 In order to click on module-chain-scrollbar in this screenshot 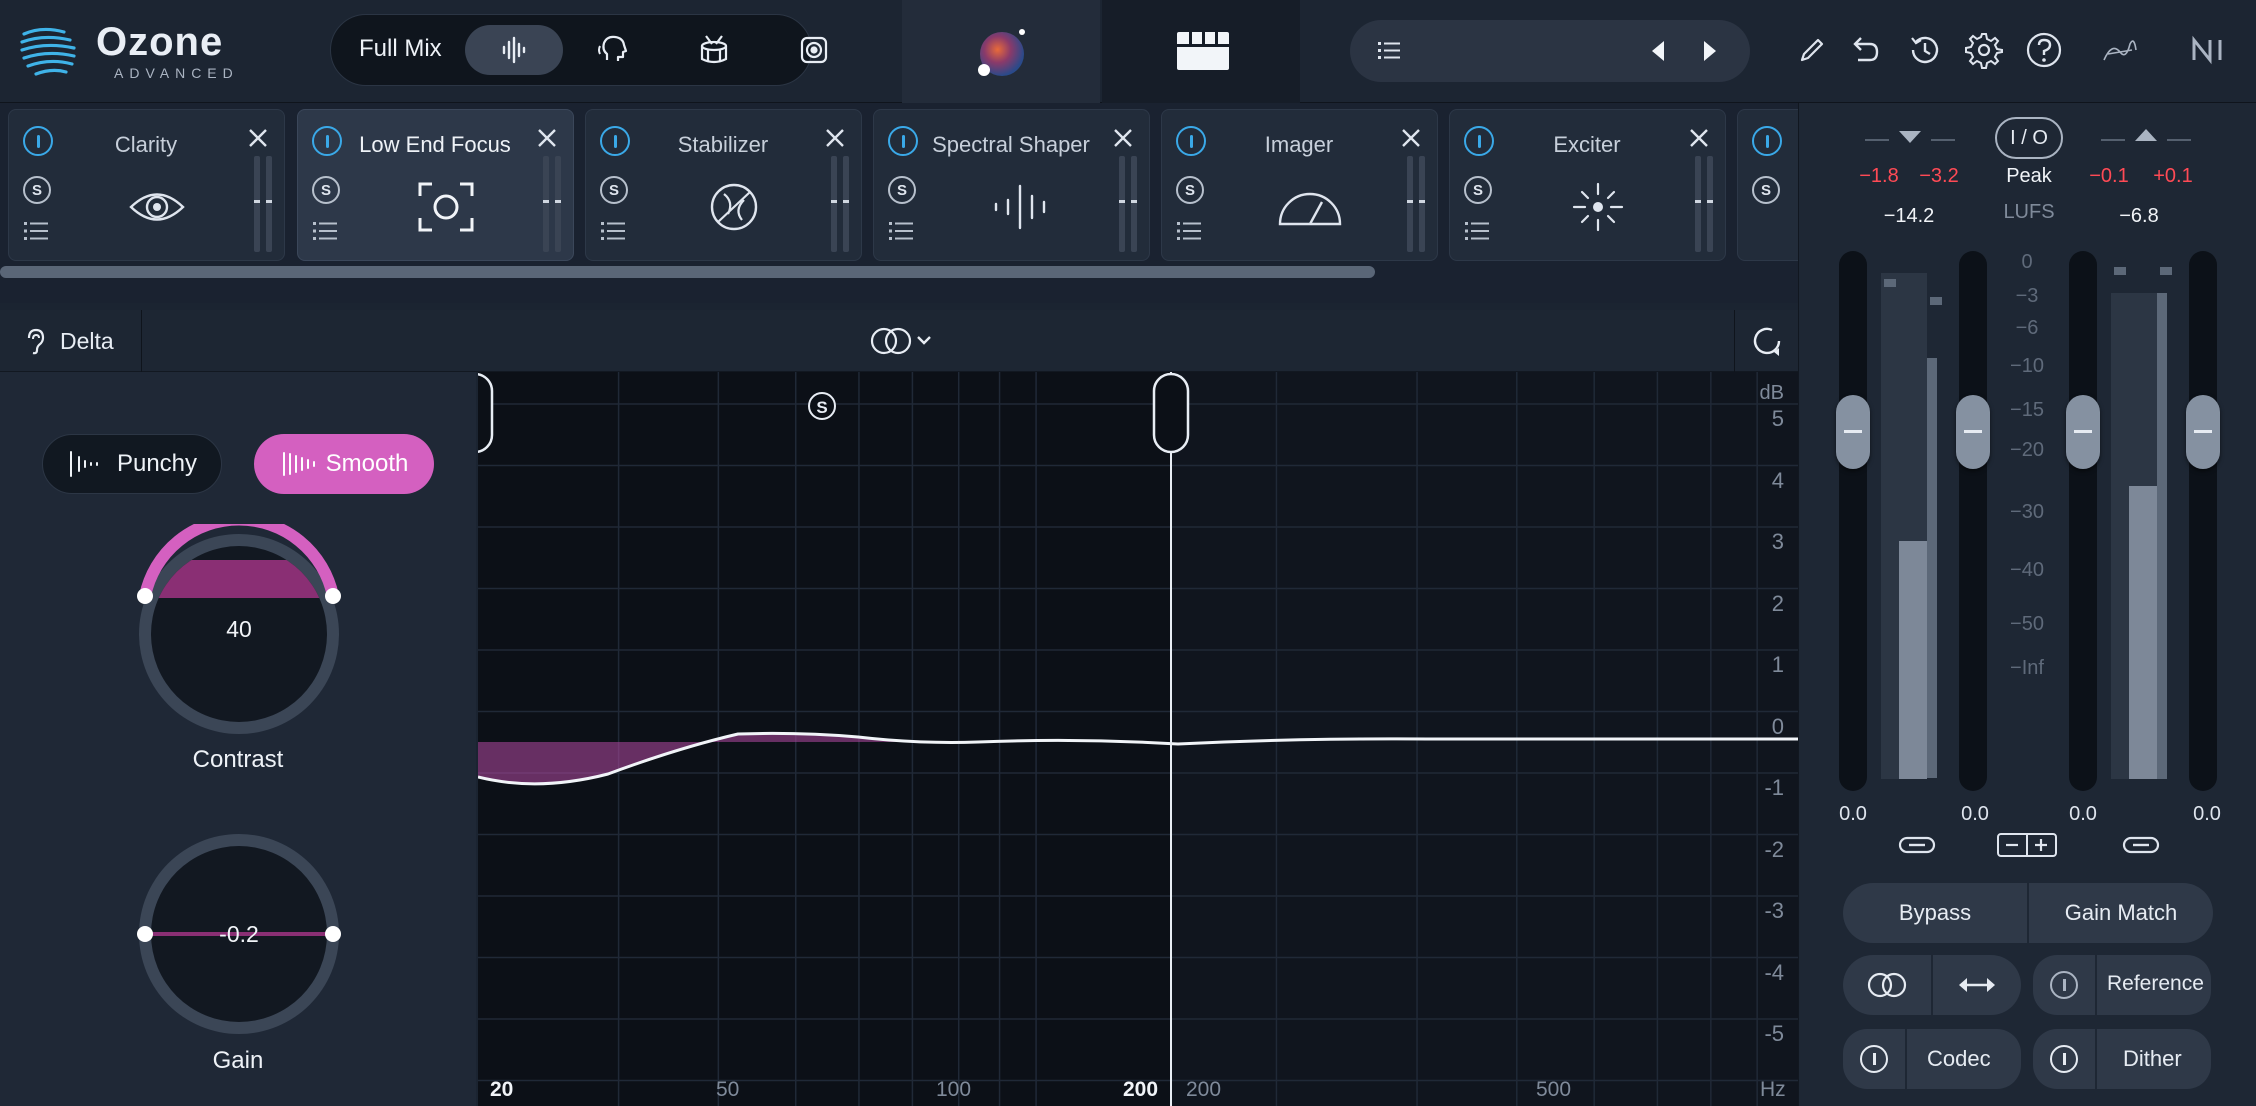, I will do `click(687, 272)`.